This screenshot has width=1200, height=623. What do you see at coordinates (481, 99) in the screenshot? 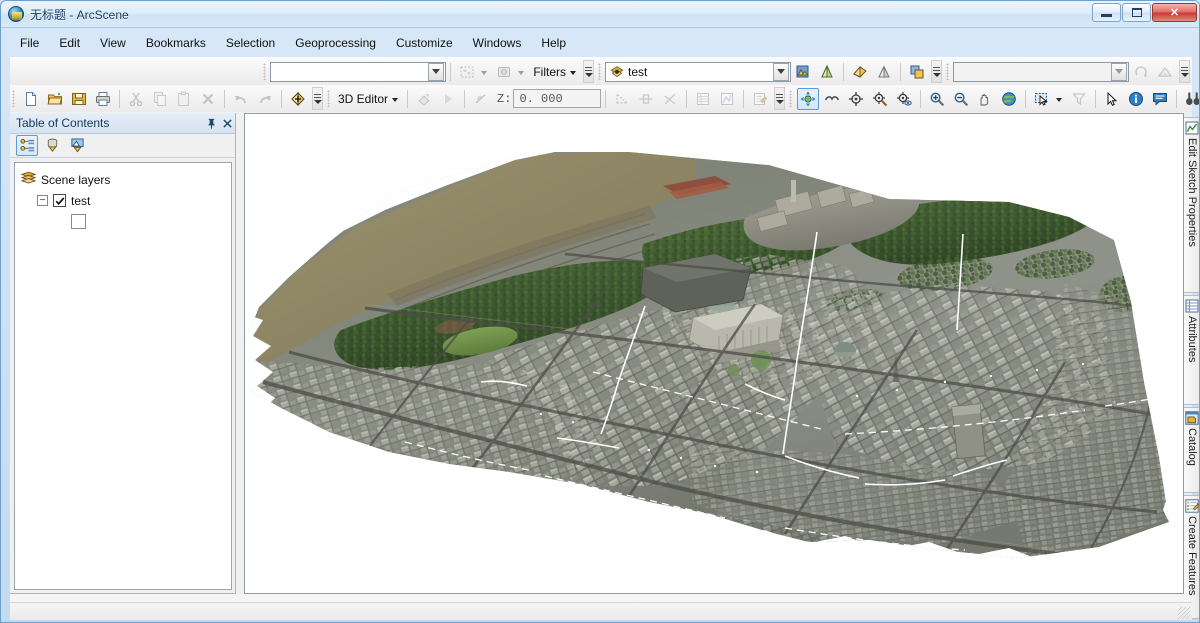
I see `sketch-tool-icon` at bounding box center [481, 99].